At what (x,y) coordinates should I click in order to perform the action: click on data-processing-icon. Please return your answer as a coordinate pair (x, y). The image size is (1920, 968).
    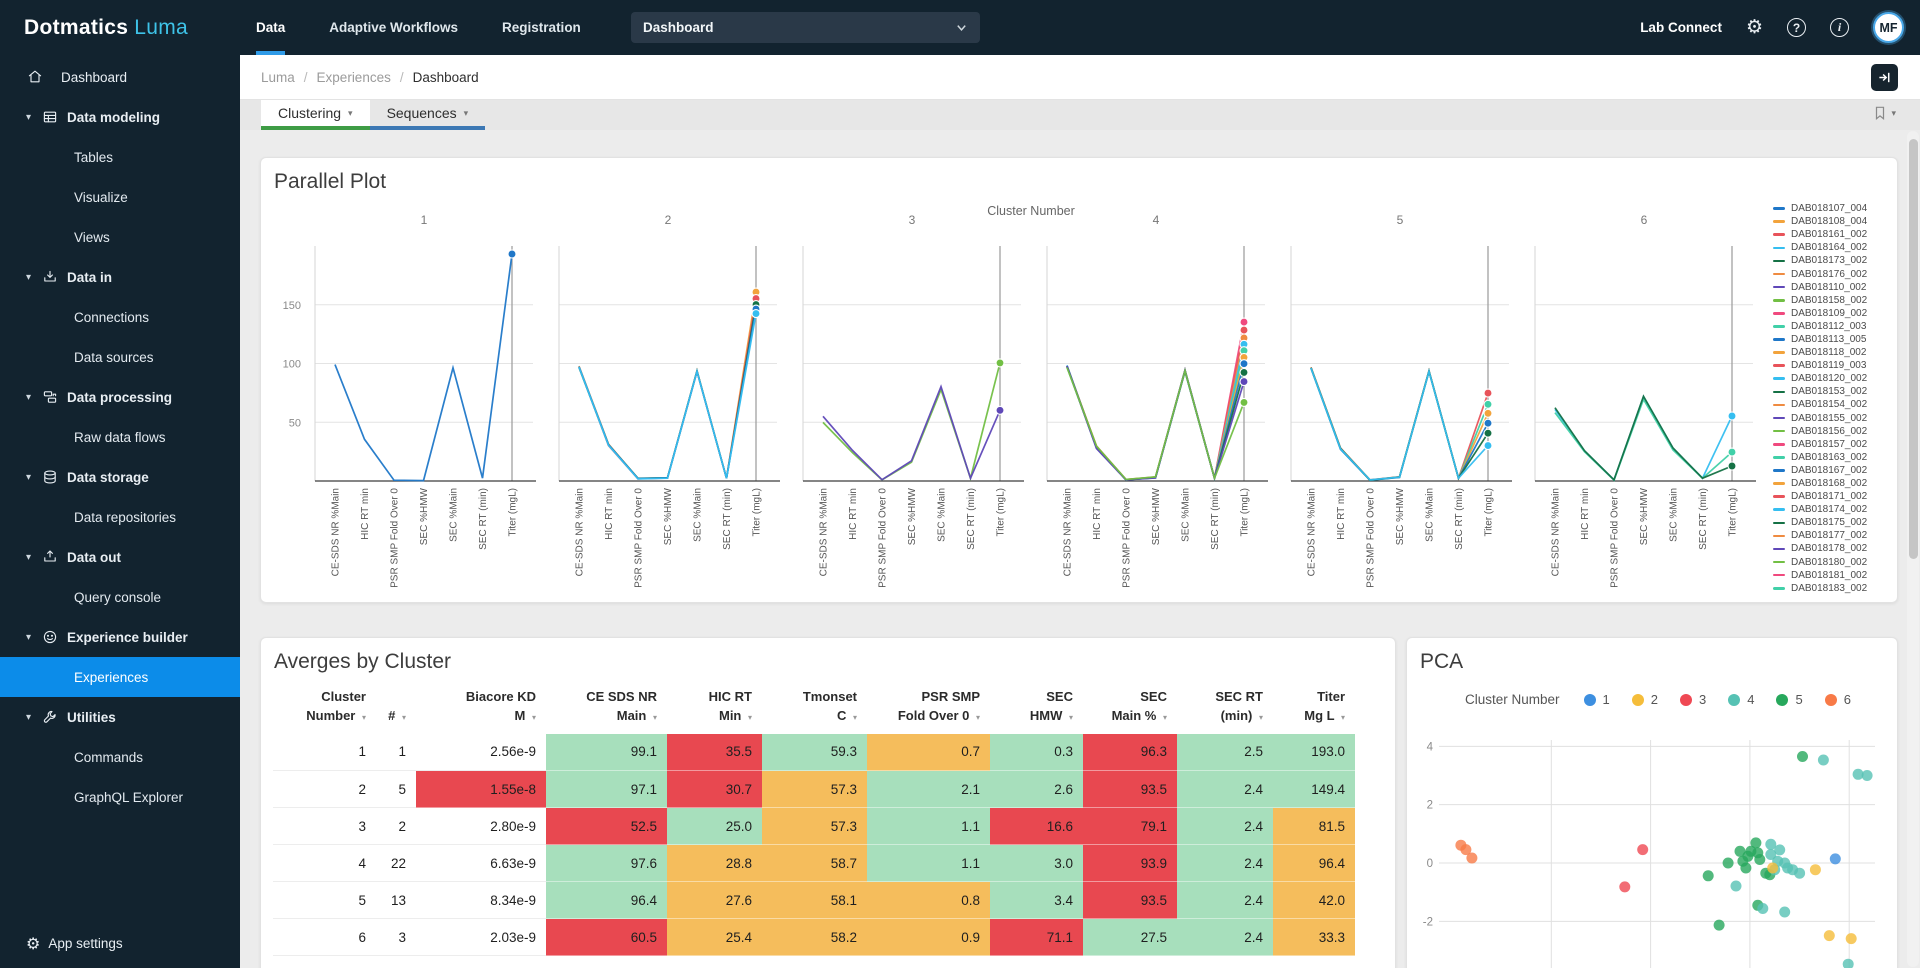
    Looking at the image, I should click on (49, 397).